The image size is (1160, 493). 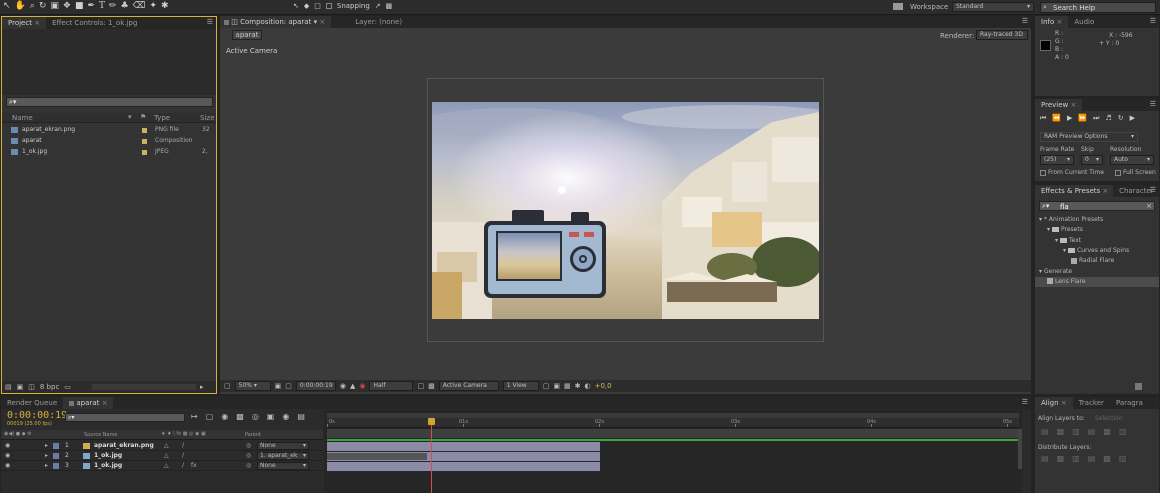 I want to click on last-frame-icon: ⏭, so click(x=1096, y=118).